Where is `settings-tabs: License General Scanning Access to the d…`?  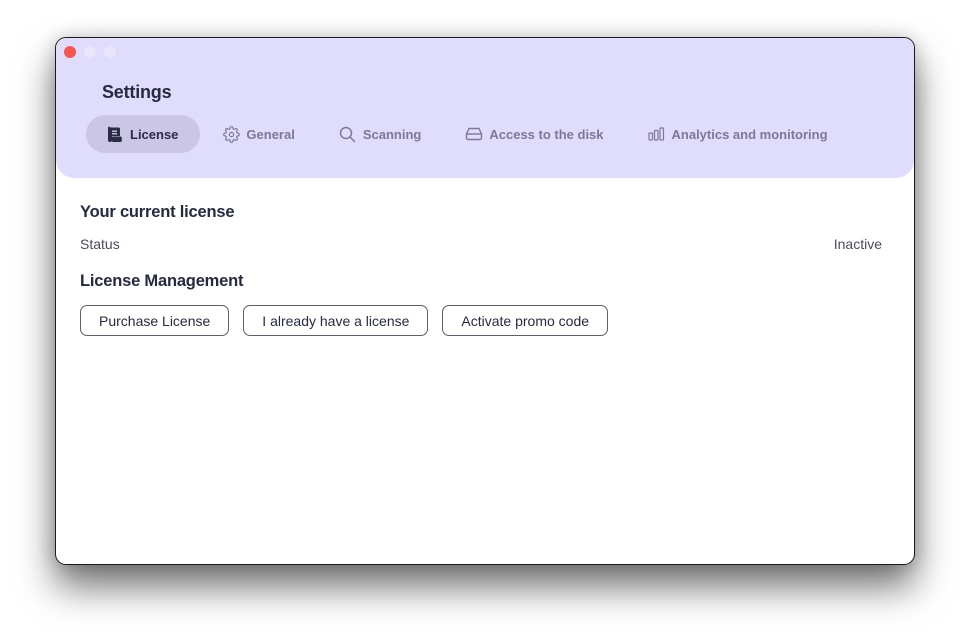
settings-tabs: License General Scanning Access to the d… is located at coordinates (468, 134).